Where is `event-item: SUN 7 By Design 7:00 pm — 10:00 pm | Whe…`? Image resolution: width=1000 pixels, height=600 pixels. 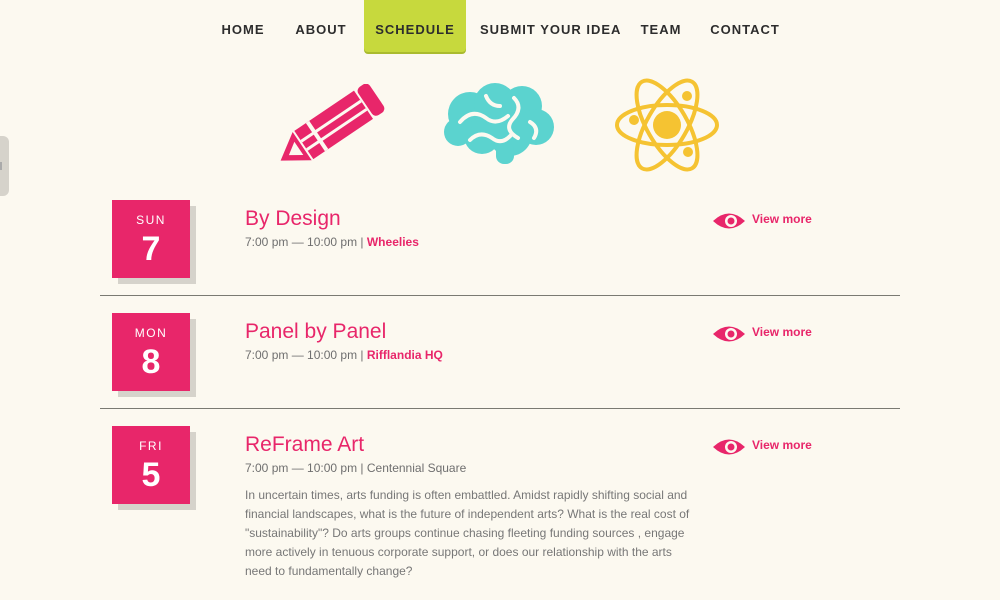 event-item: SUN 7 By Design 7:00 pm — 10:00 pm | Whe… is located at coordinates (500, 245).